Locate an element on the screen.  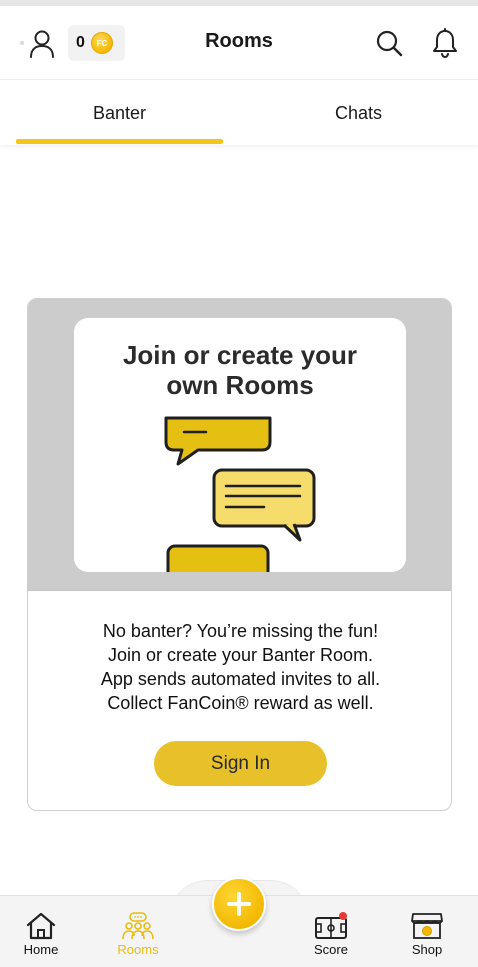
message-line: No banter? You’re missing the fun! is located at coordinates (240, 631).